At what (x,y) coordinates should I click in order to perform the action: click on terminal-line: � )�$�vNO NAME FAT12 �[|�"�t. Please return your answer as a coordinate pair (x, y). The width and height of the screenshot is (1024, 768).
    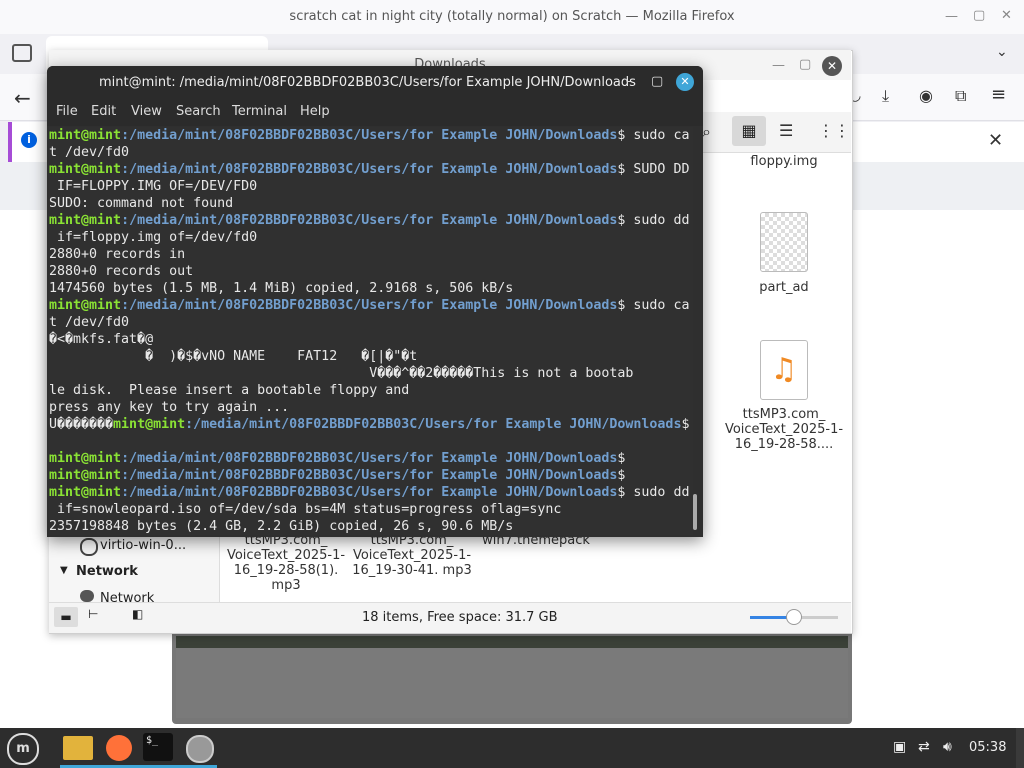
    Looking at the image, I should click on (233, 356).